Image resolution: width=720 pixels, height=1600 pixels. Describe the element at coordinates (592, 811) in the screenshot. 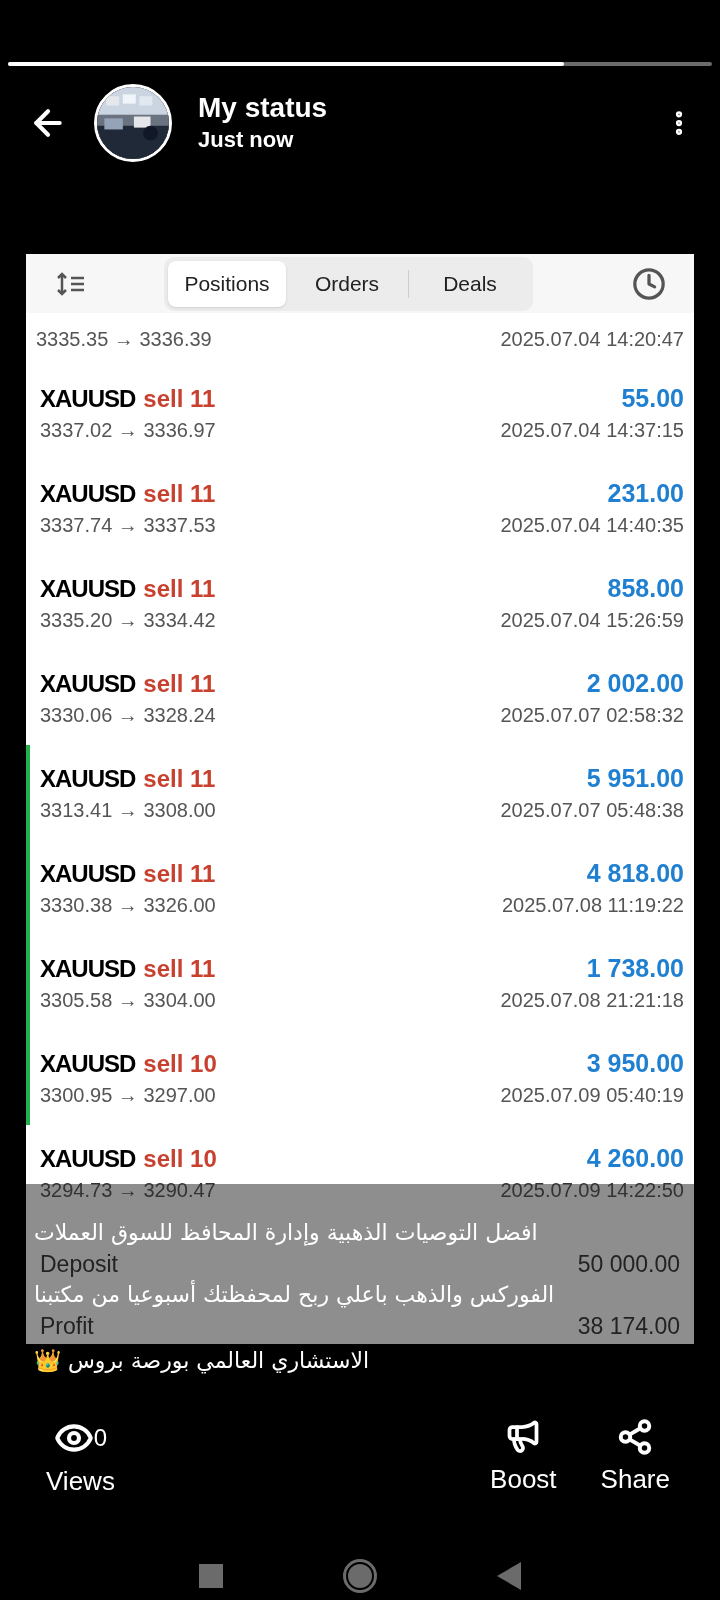

I see `close-time: 2025.07.07 05:48:38` at that location.